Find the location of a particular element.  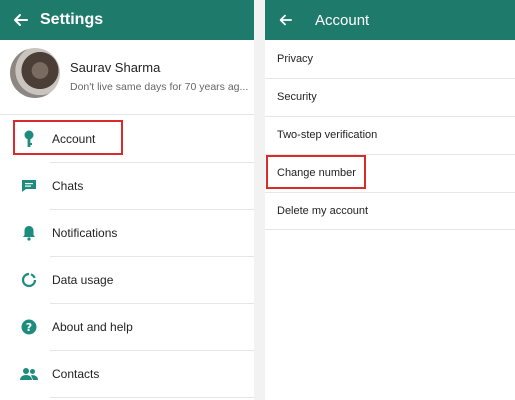

avatar is located at coordinates (35, 73).